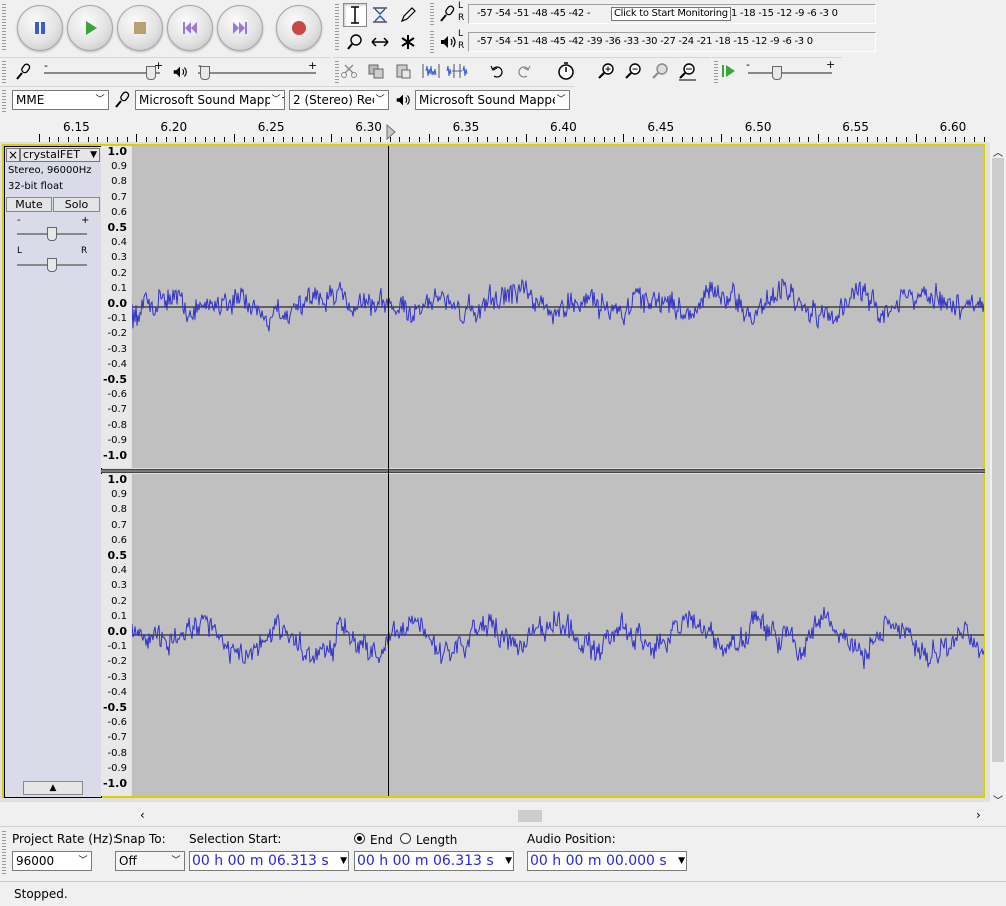 The width and height of the screenshot is (1006, 906). I want to click on play-at-speed-button, so click(728, 71).